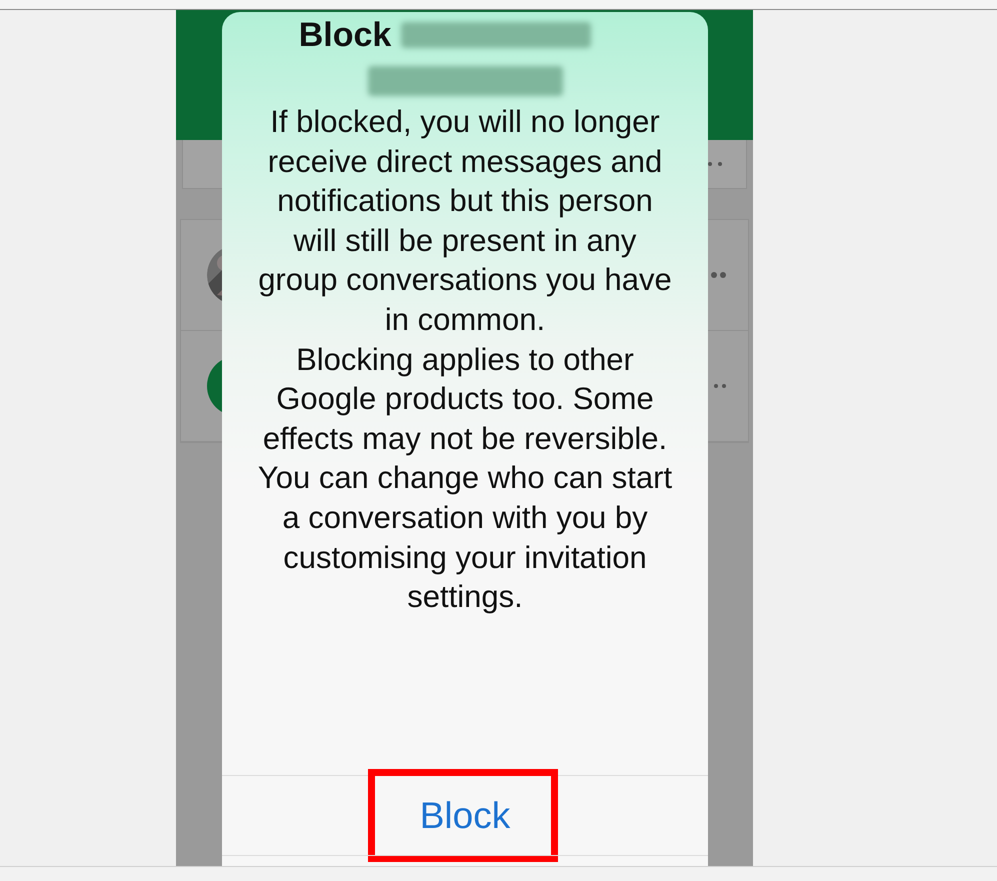 The width and height of the screenshot is (997, 881). What do you see at coordinates (345, 35) in the screenshot?
I see `dialog-title: Block` at bounding box center [345, 35].